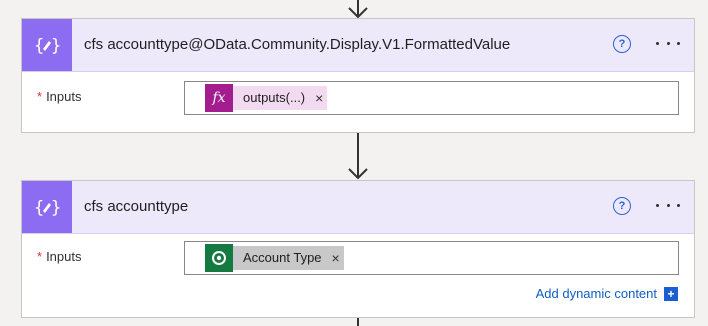 The image size is (708, 326). I want to click on expression-token: fx outputs(...) ×, so click(266, 98).